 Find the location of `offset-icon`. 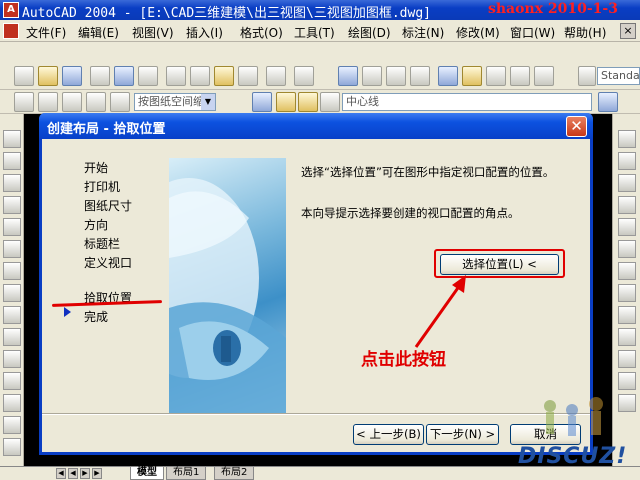

offset-icon is located at coordinates (627, 205).